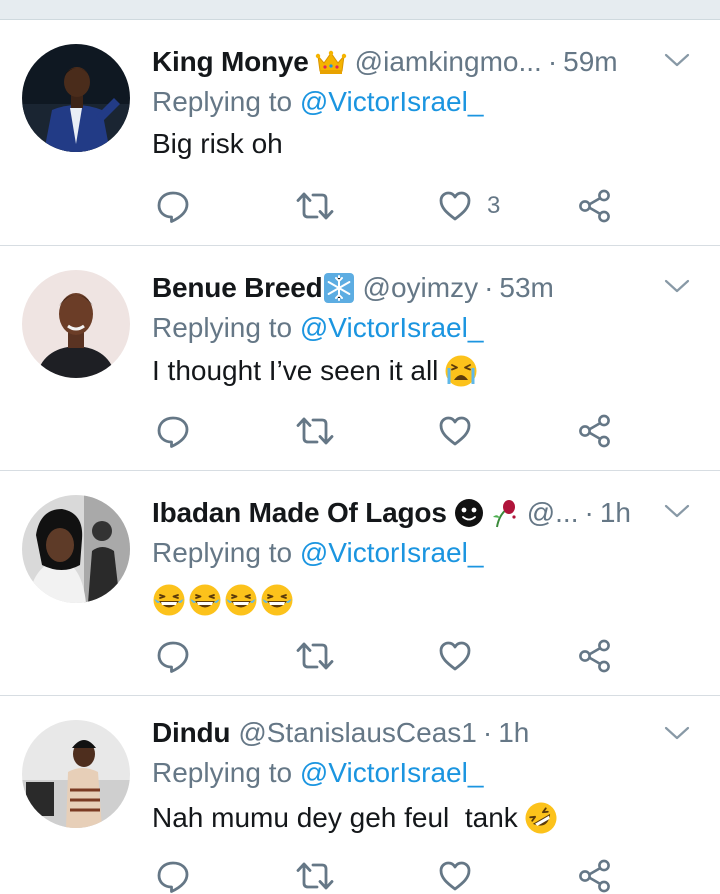 Image resolution: width=720 pixels, height=894 pixels. What do you see at coordinates (494, 205) in the screenshot?
I see `like-count: 3` at bounding box center [494, 205].